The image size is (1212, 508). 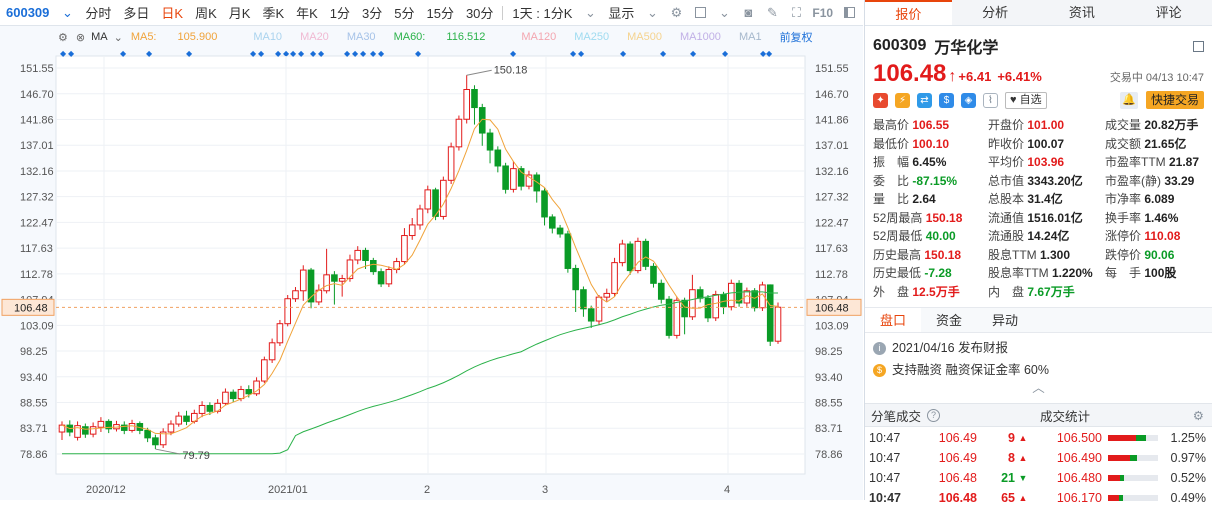 What do you see at coordinates (700, 37) in the screenshot?
I see `ma1000-legend: MA1000` at bounding box center [700, 37].